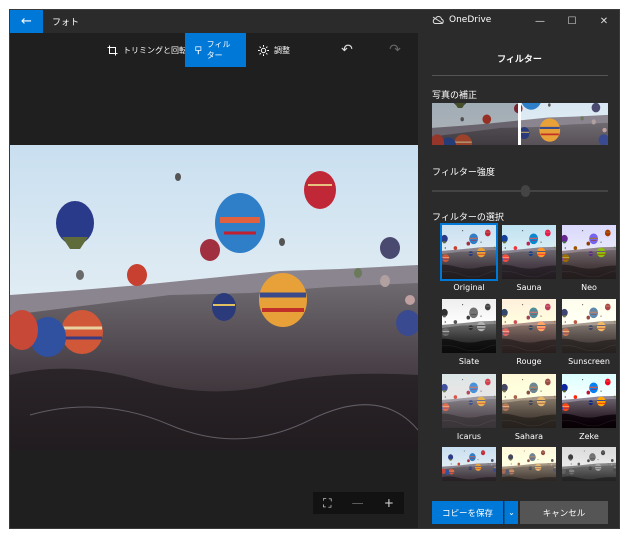 Image resolution: width=630 pixels, height=539 pixels. I want to click on filter-label: Sahara, so click(529, 436).